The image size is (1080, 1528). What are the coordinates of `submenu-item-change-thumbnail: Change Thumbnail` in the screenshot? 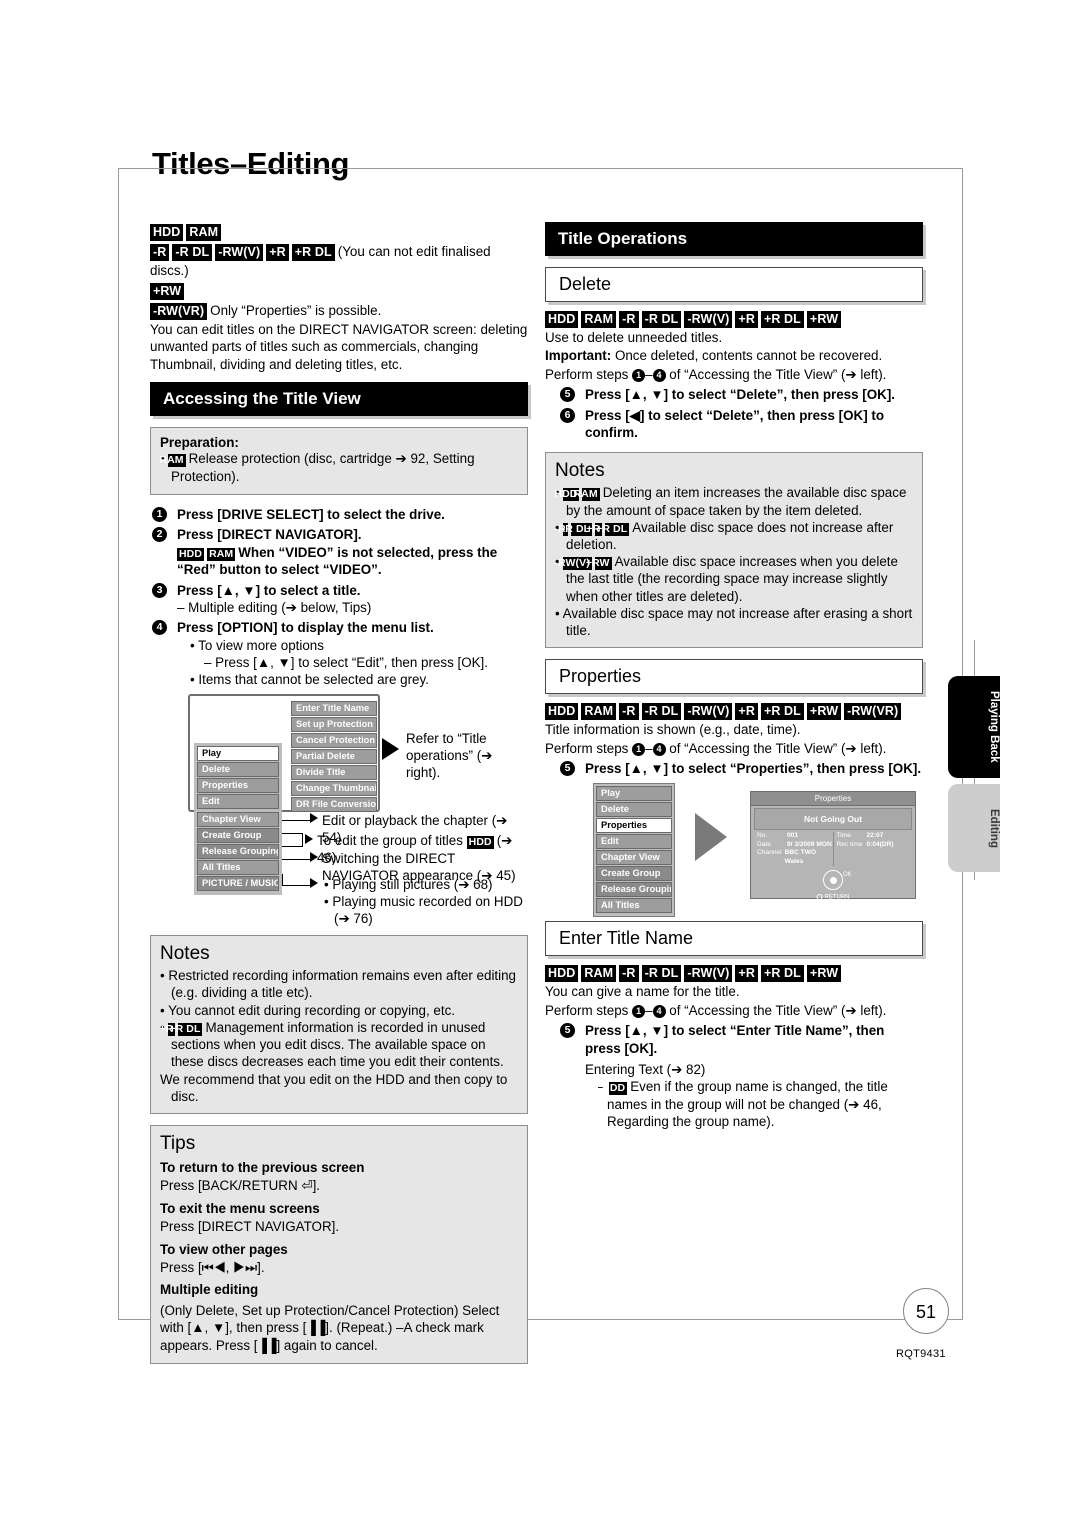 It's located at (334, 789).